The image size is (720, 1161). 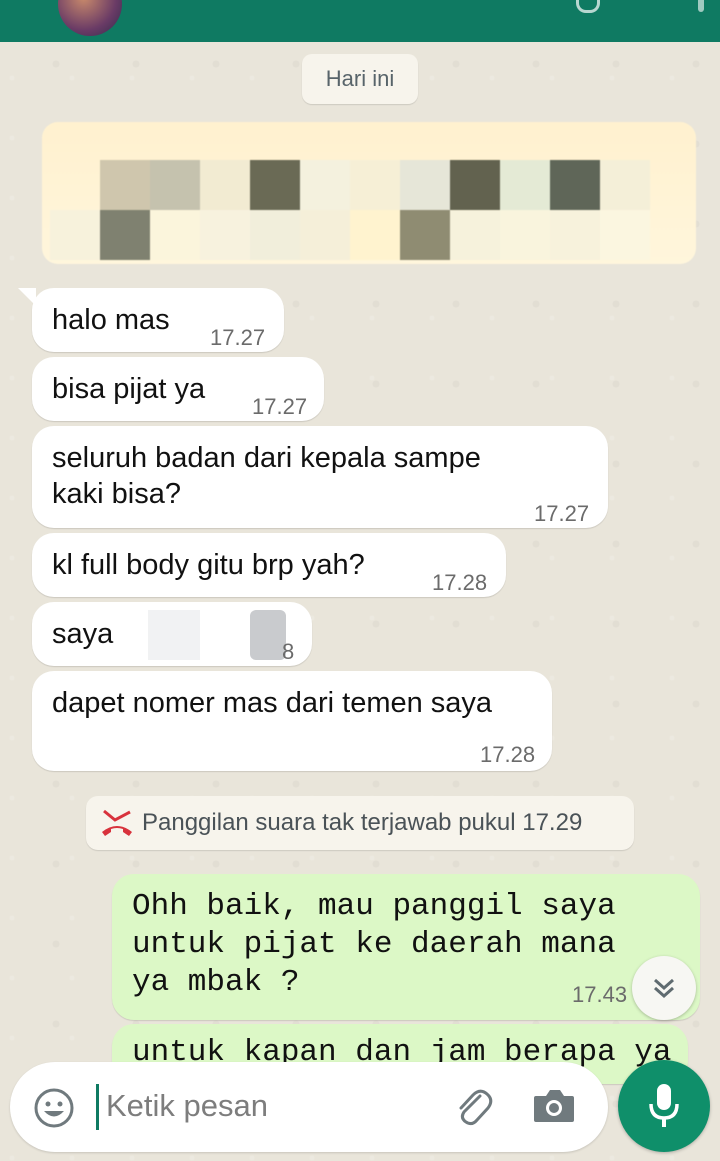 I want to click on text-caret, so click(x=97, y=1107).